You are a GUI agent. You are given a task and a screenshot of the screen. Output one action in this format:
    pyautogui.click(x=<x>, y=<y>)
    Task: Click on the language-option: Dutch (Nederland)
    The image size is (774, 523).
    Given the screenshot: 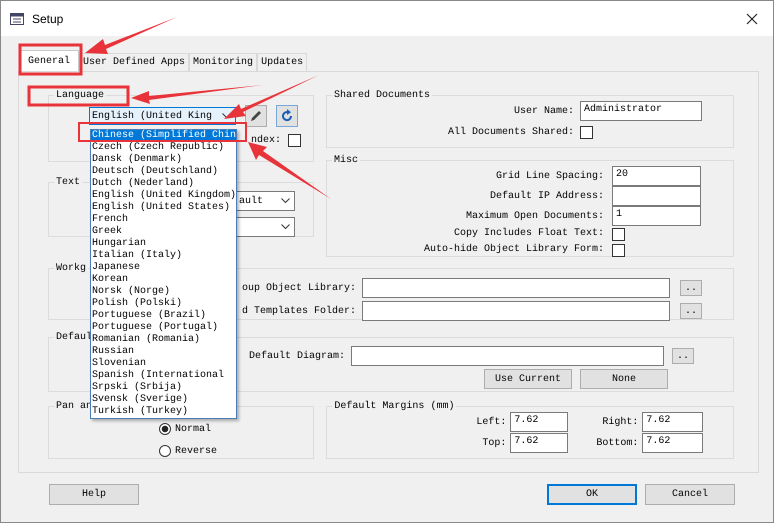 What is the action you would take?
    pyautogui.click(x=163, y=184)
    